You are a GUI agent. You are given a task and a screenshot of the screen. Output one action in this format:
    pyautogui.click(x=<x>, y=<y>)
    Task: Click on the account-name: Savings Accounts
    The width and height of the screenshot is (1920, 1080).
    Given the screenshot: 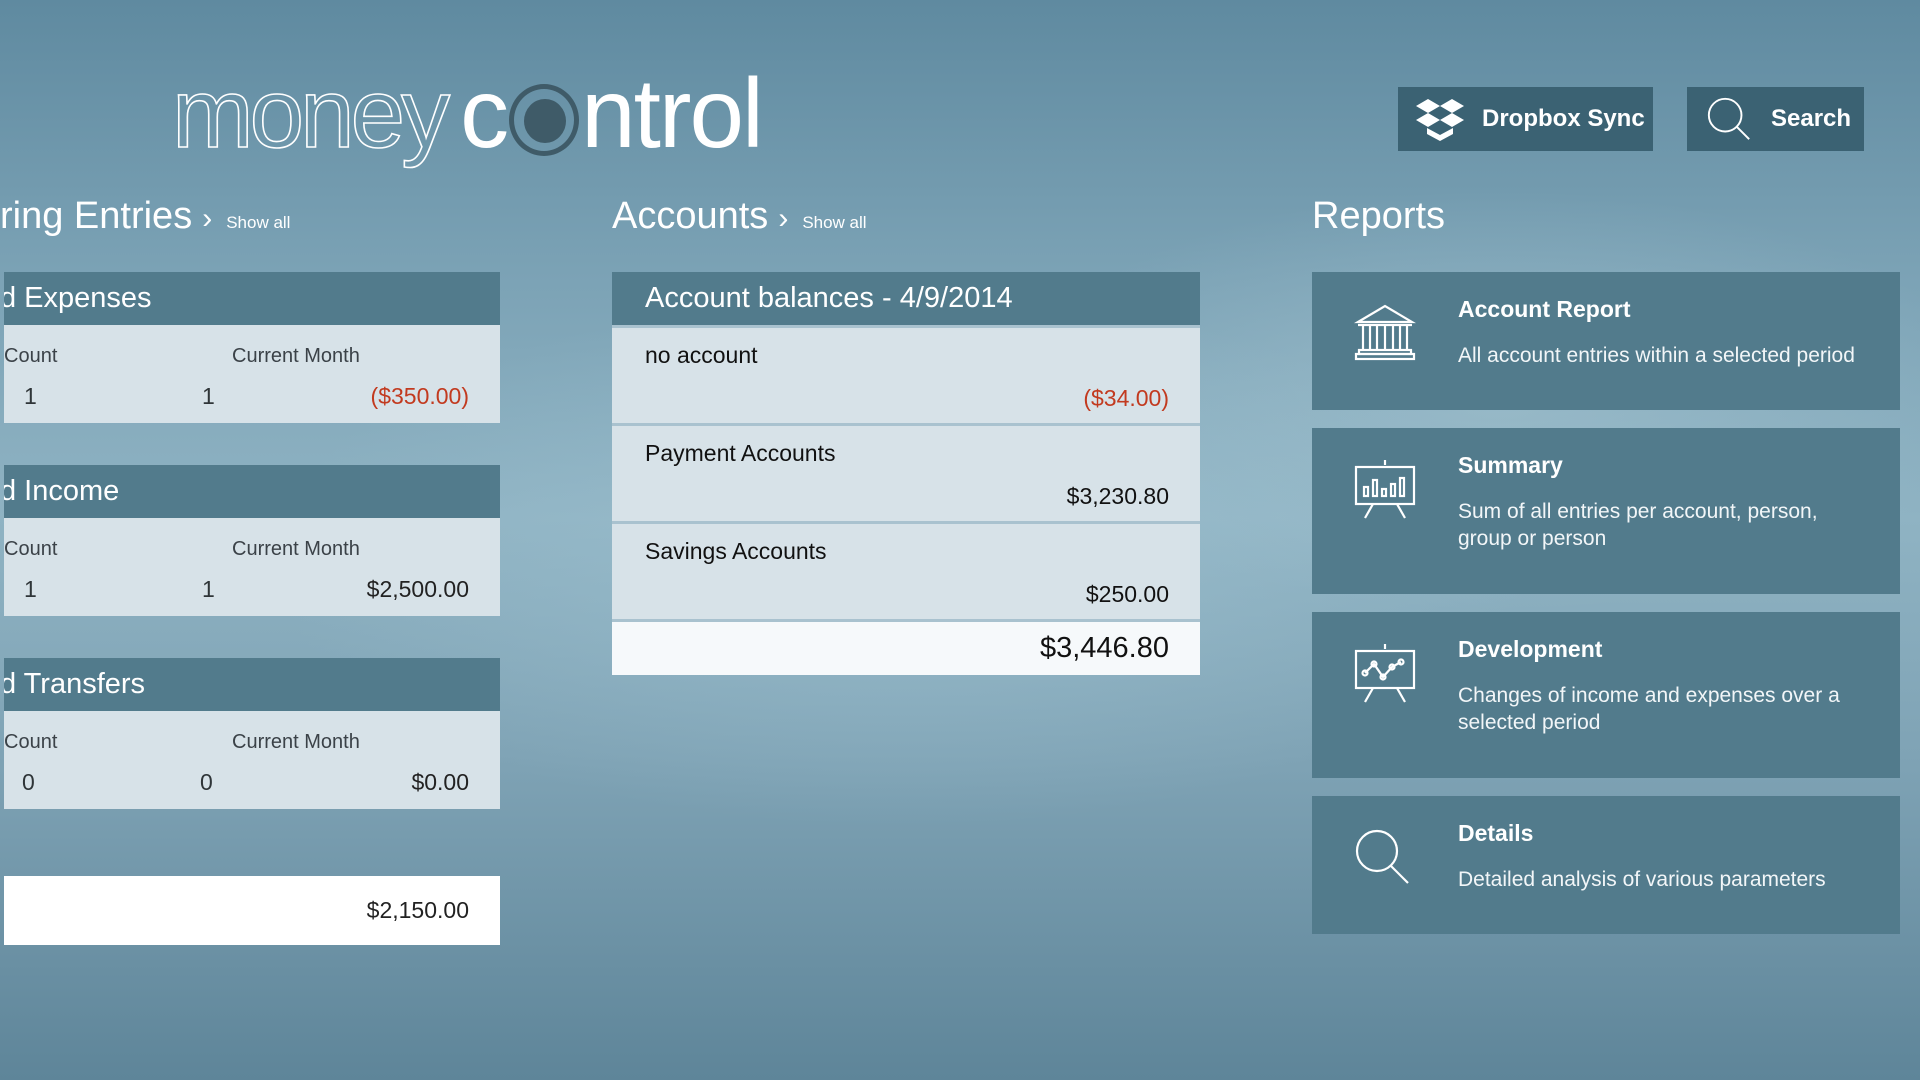 What is the action you would take?
    pyautogui.click(x=736, y=551)
    